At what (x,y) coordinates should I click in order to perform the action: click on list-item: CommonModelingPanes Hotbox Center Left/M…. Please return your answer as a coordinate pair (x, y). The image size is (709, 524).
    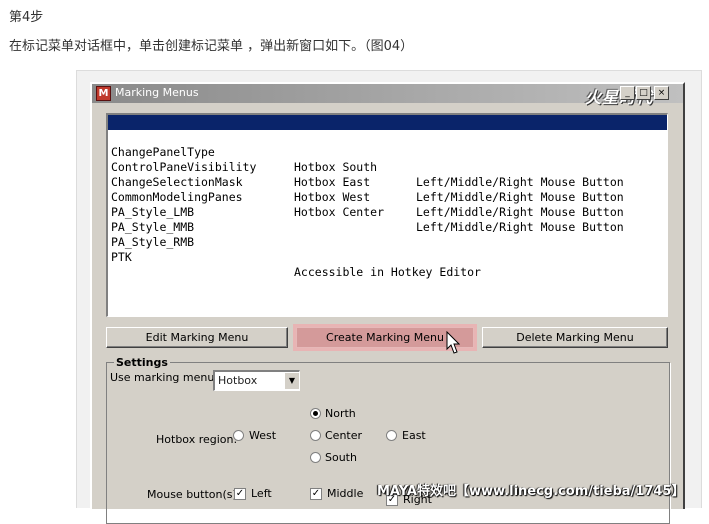
    Looking at the image, I should click on (387, 204).